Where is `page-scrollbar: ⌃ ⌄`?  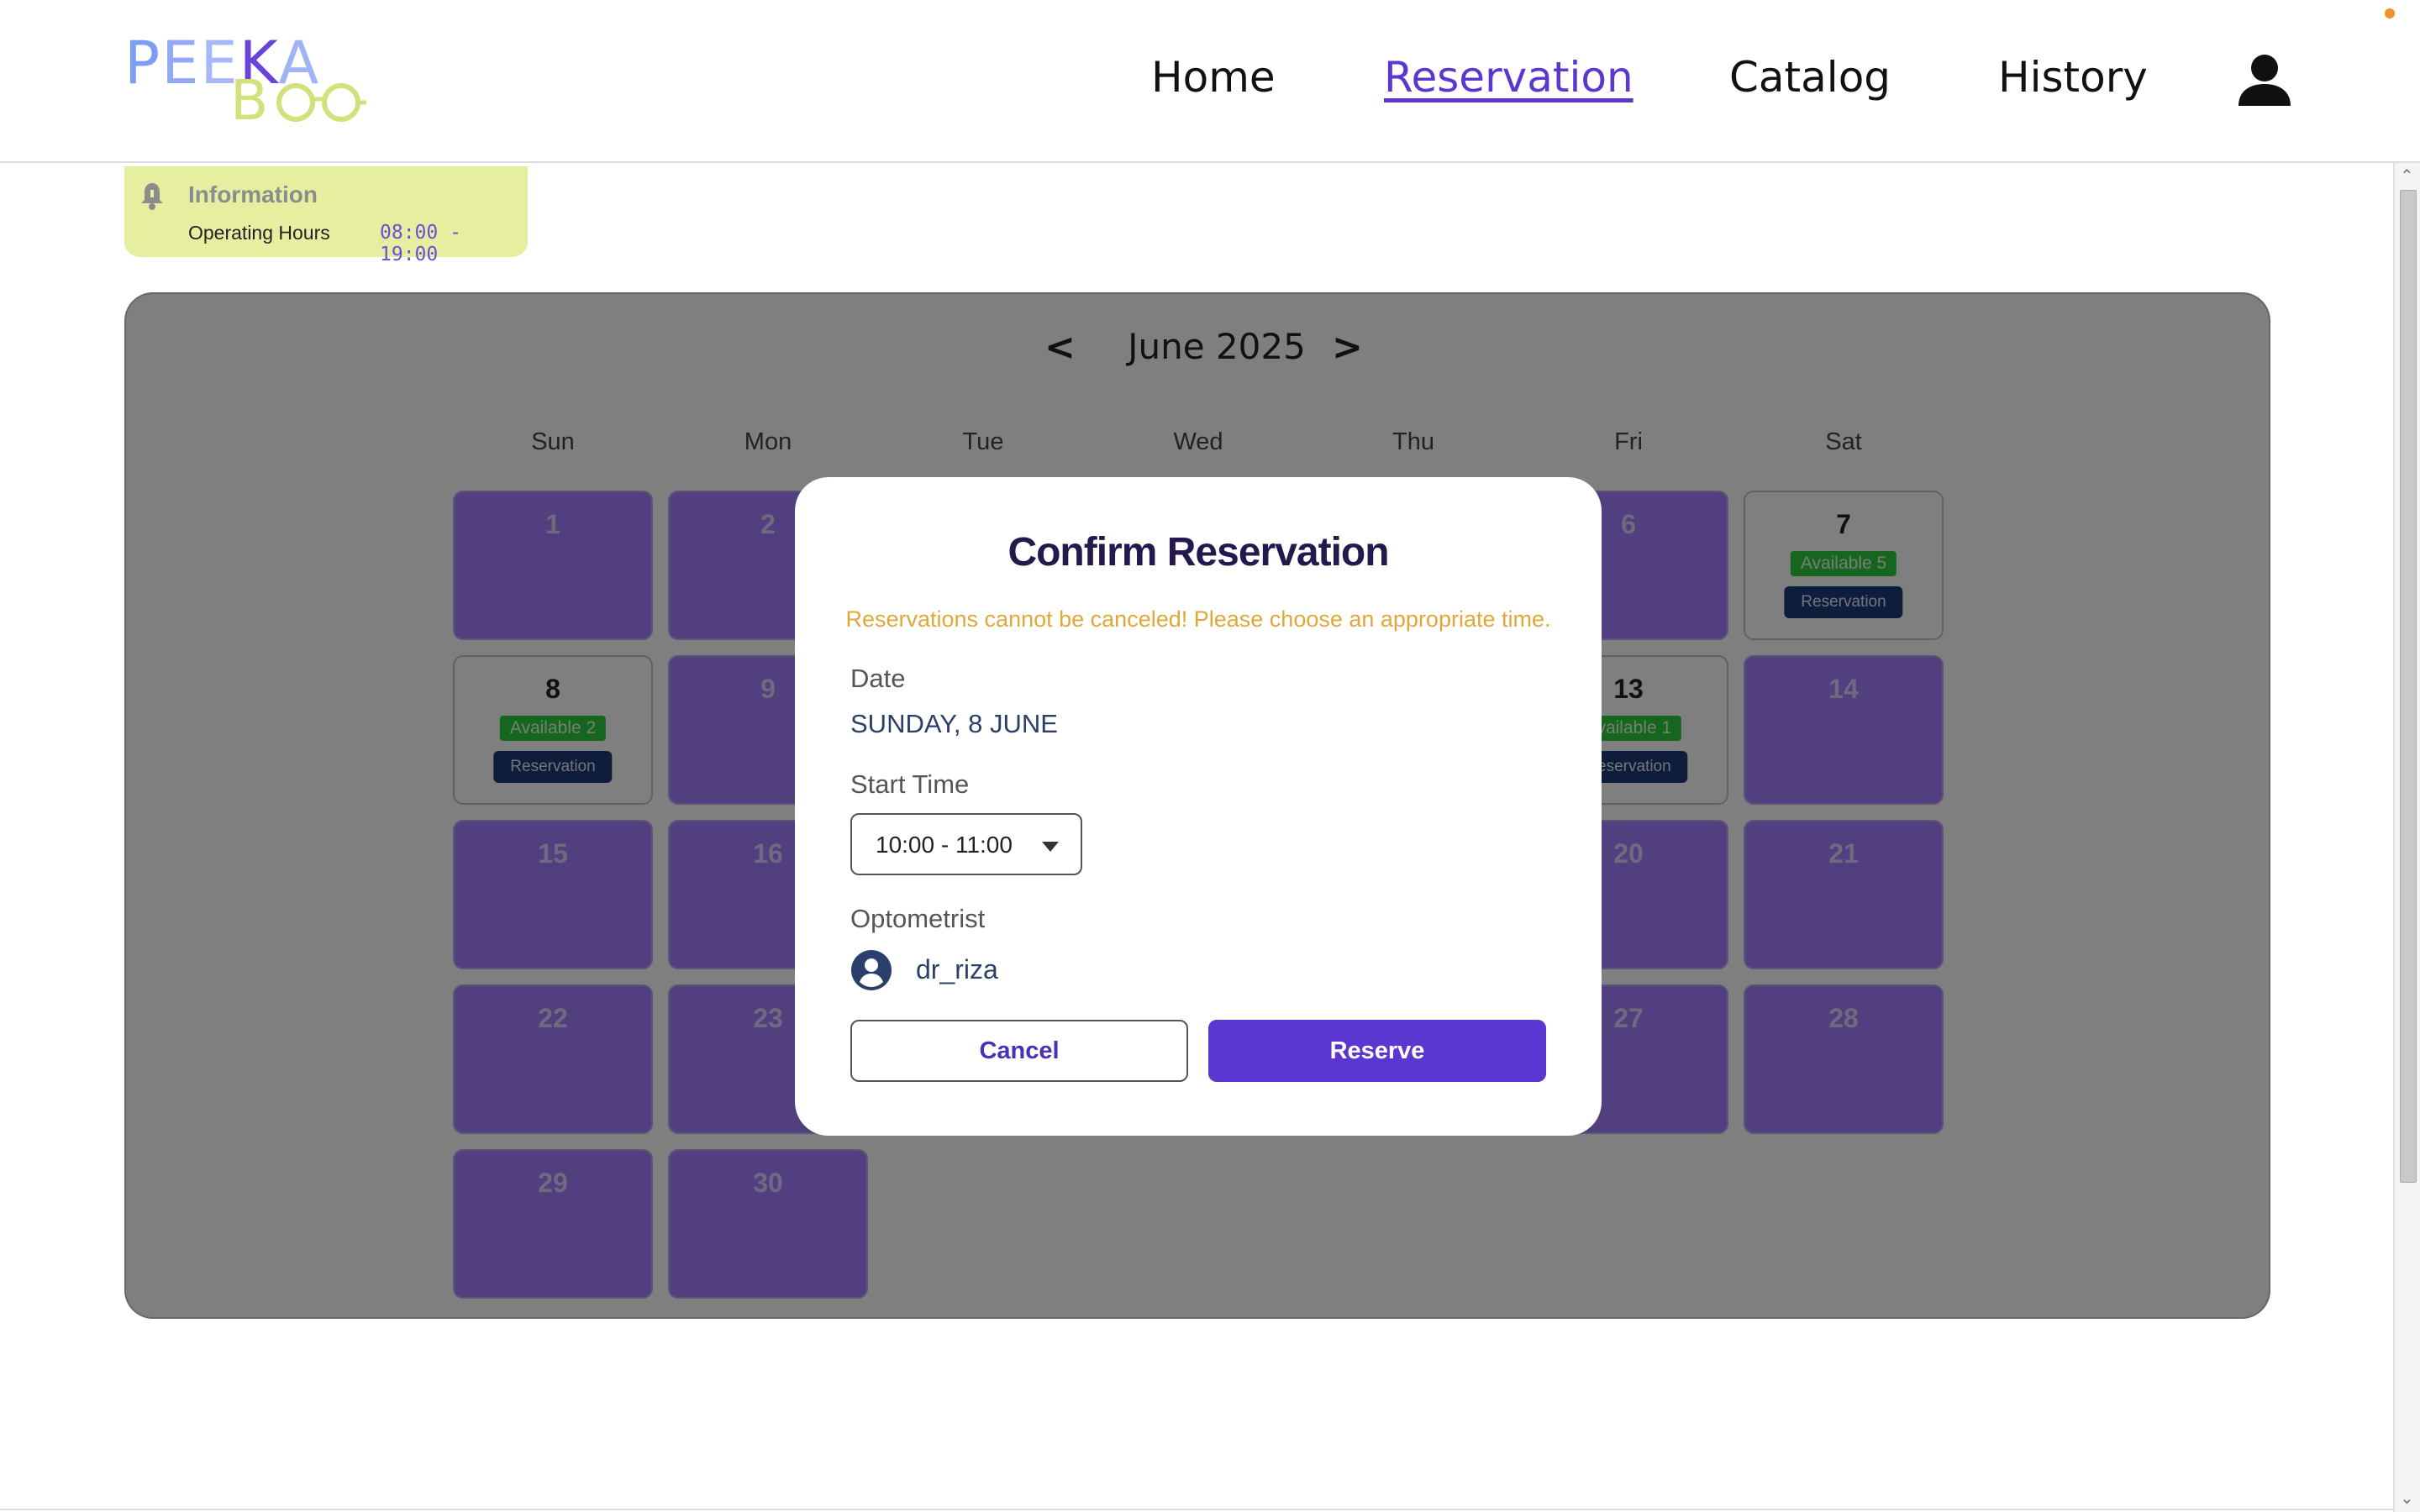 page-scrollbar: ⌃ ⌄ is located at coordinates (2406, 837).